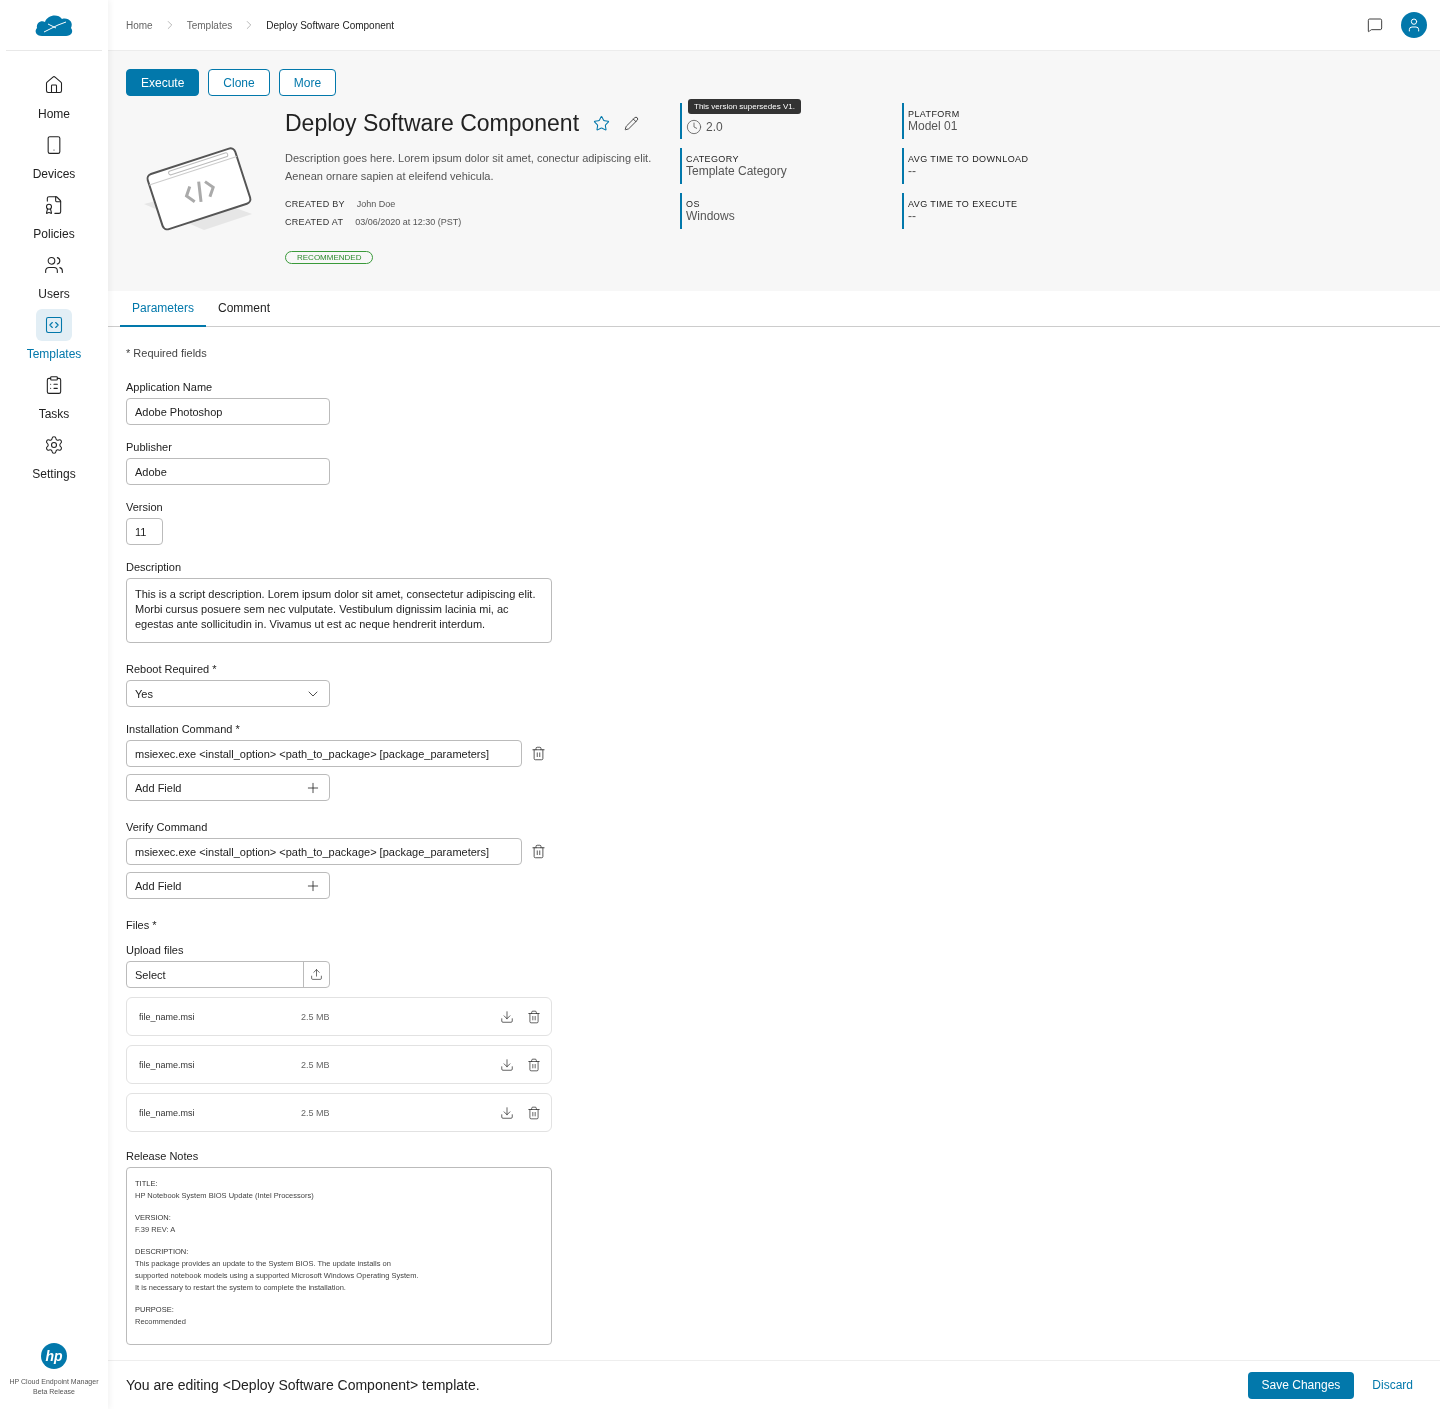  I want to click on field-label: Installation Command *, so click(183, 729).